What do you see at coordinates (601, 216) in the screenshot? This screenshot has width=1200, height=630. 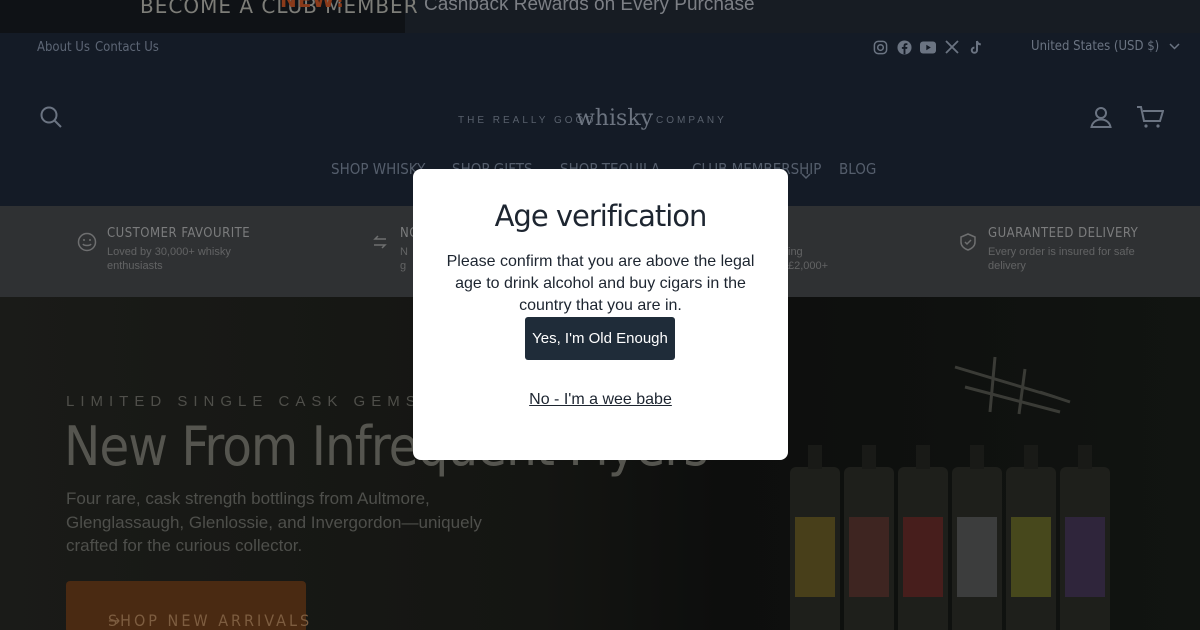 I see `modal-title: Age verification` at bounding box center [601, 216].